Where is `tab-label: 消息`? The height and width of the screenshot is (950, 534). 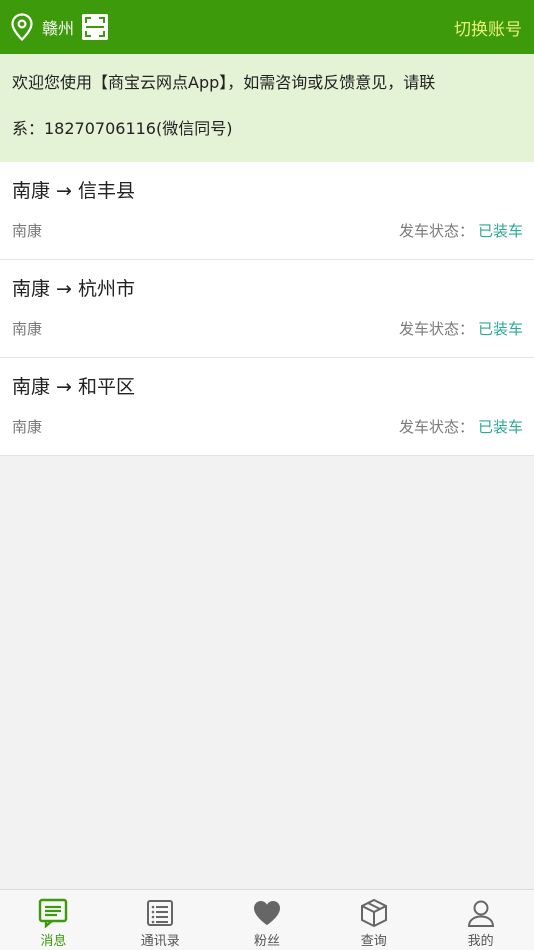
tab-label: 消息 is located at coordinates (53, 941).